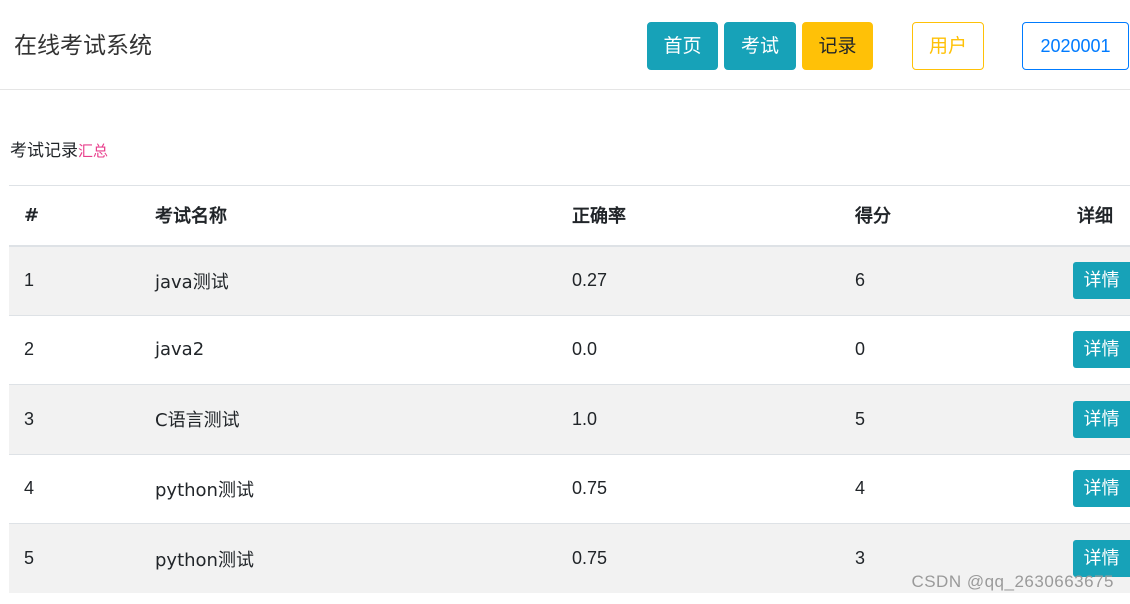  What do you see at coordinates (82, 280) in the screenshot?
I see `cell-id: 1` at bounding box center [82, 280].